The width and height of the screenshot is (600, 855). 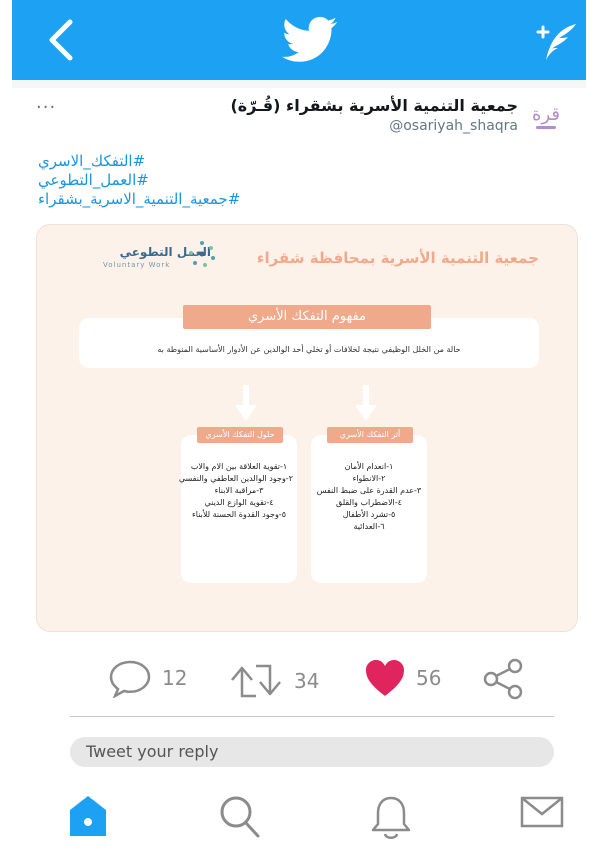 What do you see at coordinates (307, 317) in the screenshot?
I see `concept-title: مفهوم التفكك الأسري` at bounding box center [307, 317].